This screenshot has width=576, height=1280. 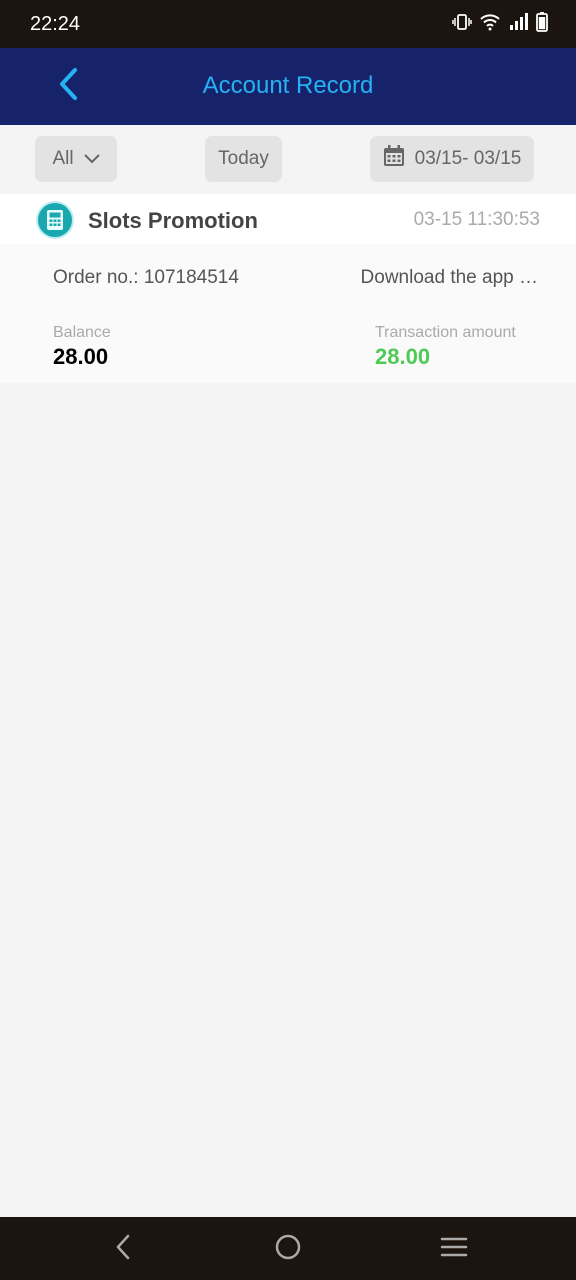 I want to click on nav-menu-button, so click(x=454, y=1249).